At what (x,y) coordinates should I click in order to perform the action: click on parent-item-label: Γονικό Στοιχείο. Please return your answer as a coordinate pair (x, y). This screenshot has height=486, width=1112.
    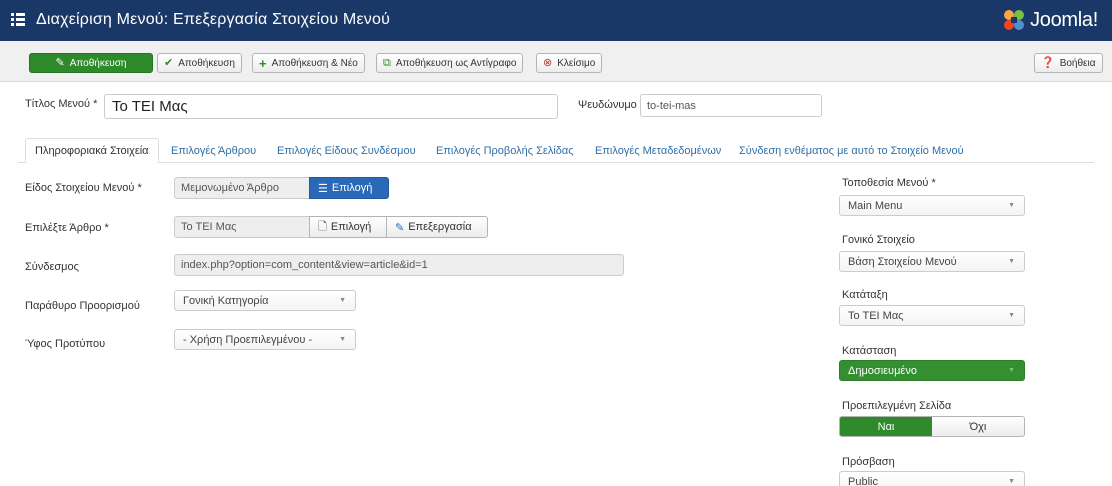
    Looking at the image, I should click on (878, 240).